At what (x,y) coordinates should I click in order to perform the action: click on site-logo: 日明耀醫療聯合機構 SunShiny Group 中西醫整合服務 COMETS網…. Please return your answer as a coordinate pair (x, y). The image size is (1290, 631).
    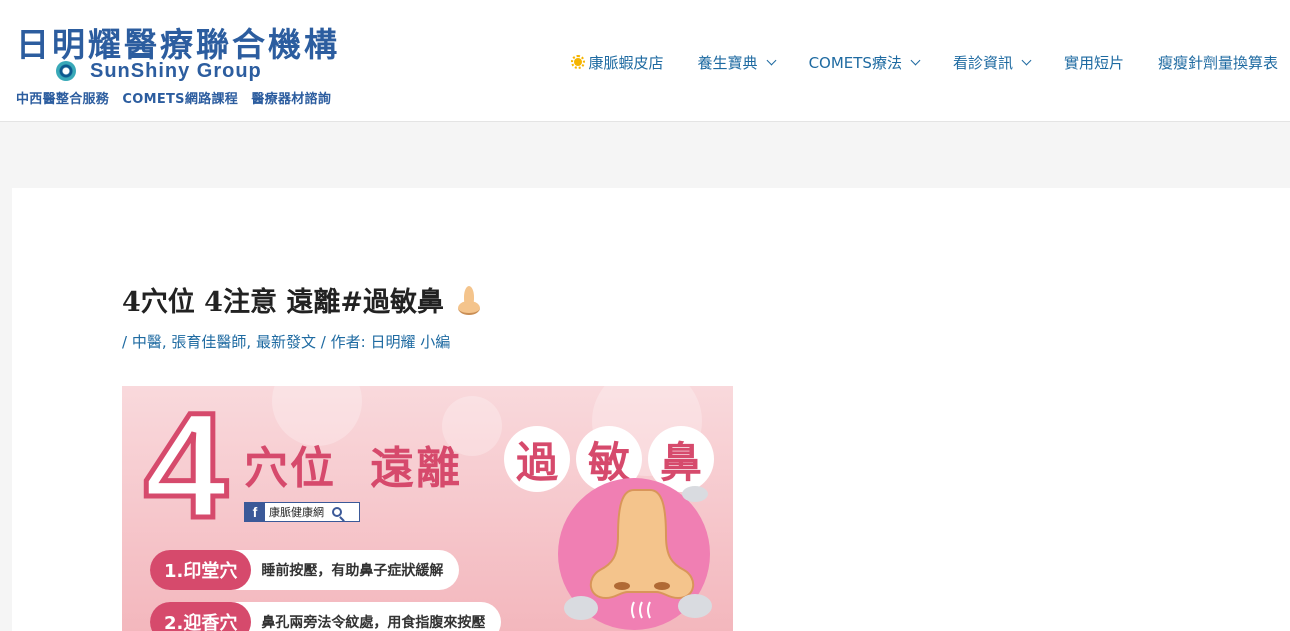
    Looking at the image, I should click on (191, 63).